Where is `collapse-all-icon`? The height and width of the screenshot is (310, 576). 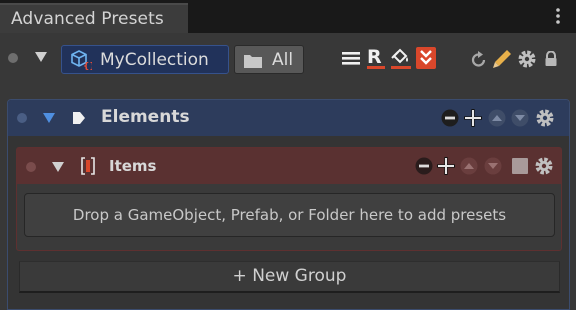
collapse-all-icon is located at coordinates (426, 58).